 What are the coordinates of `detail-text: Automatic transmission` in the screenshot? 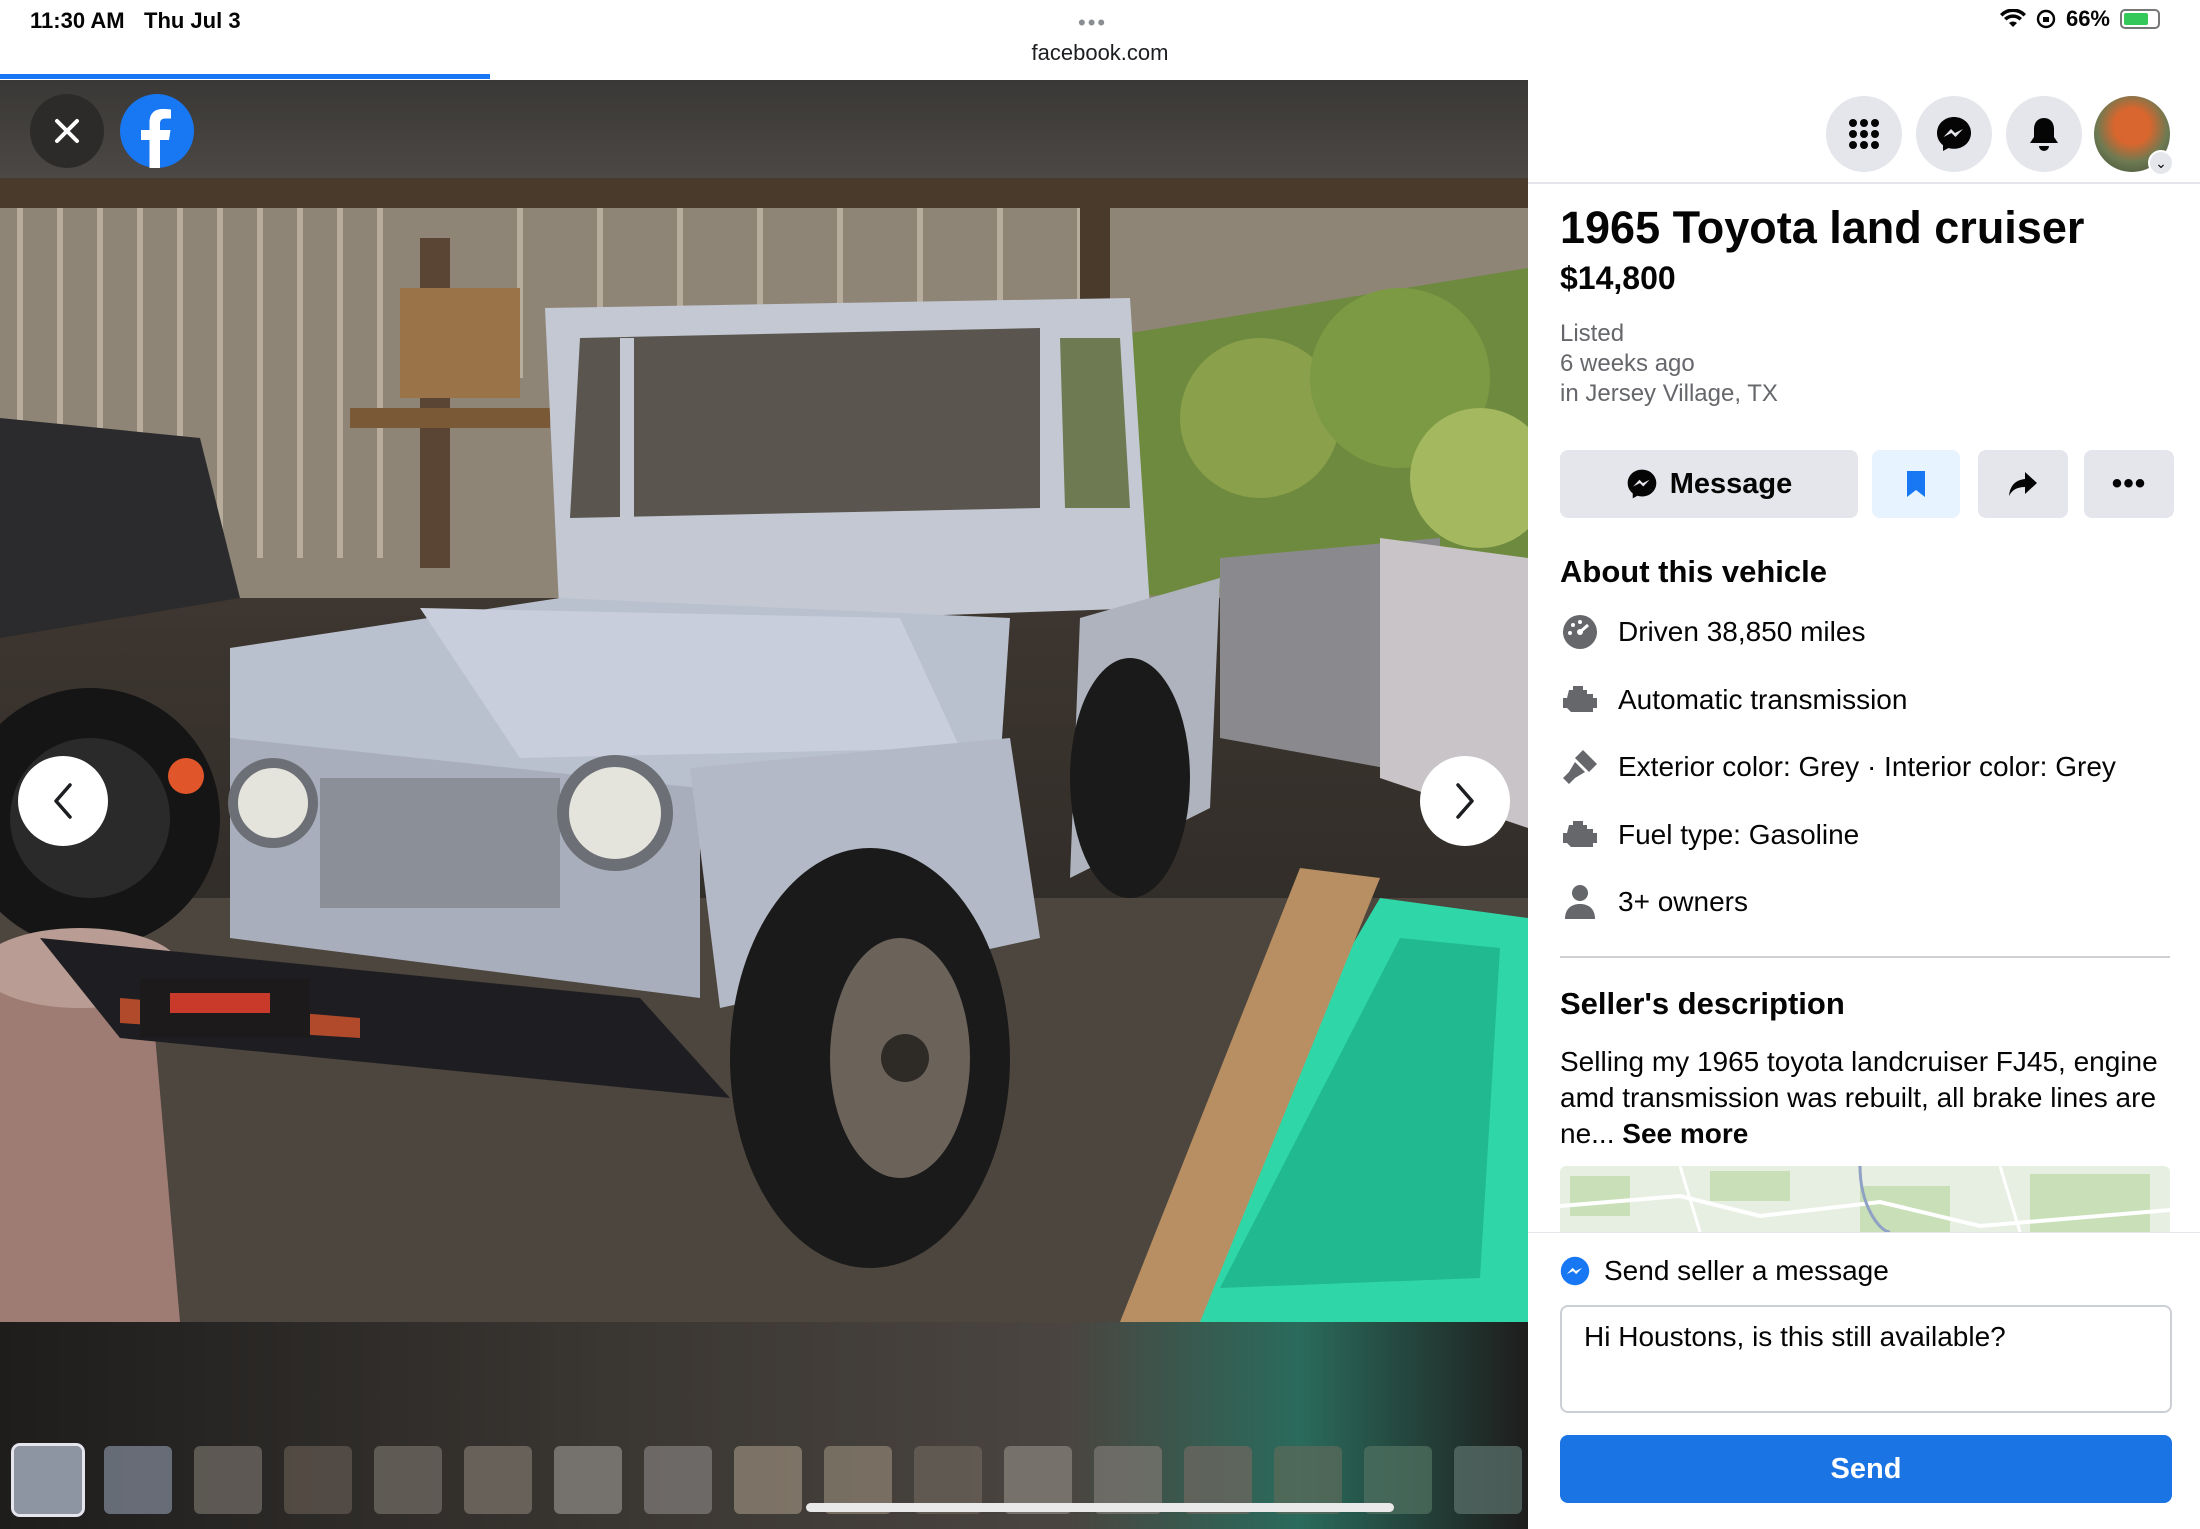 It's located at (1763, 699).